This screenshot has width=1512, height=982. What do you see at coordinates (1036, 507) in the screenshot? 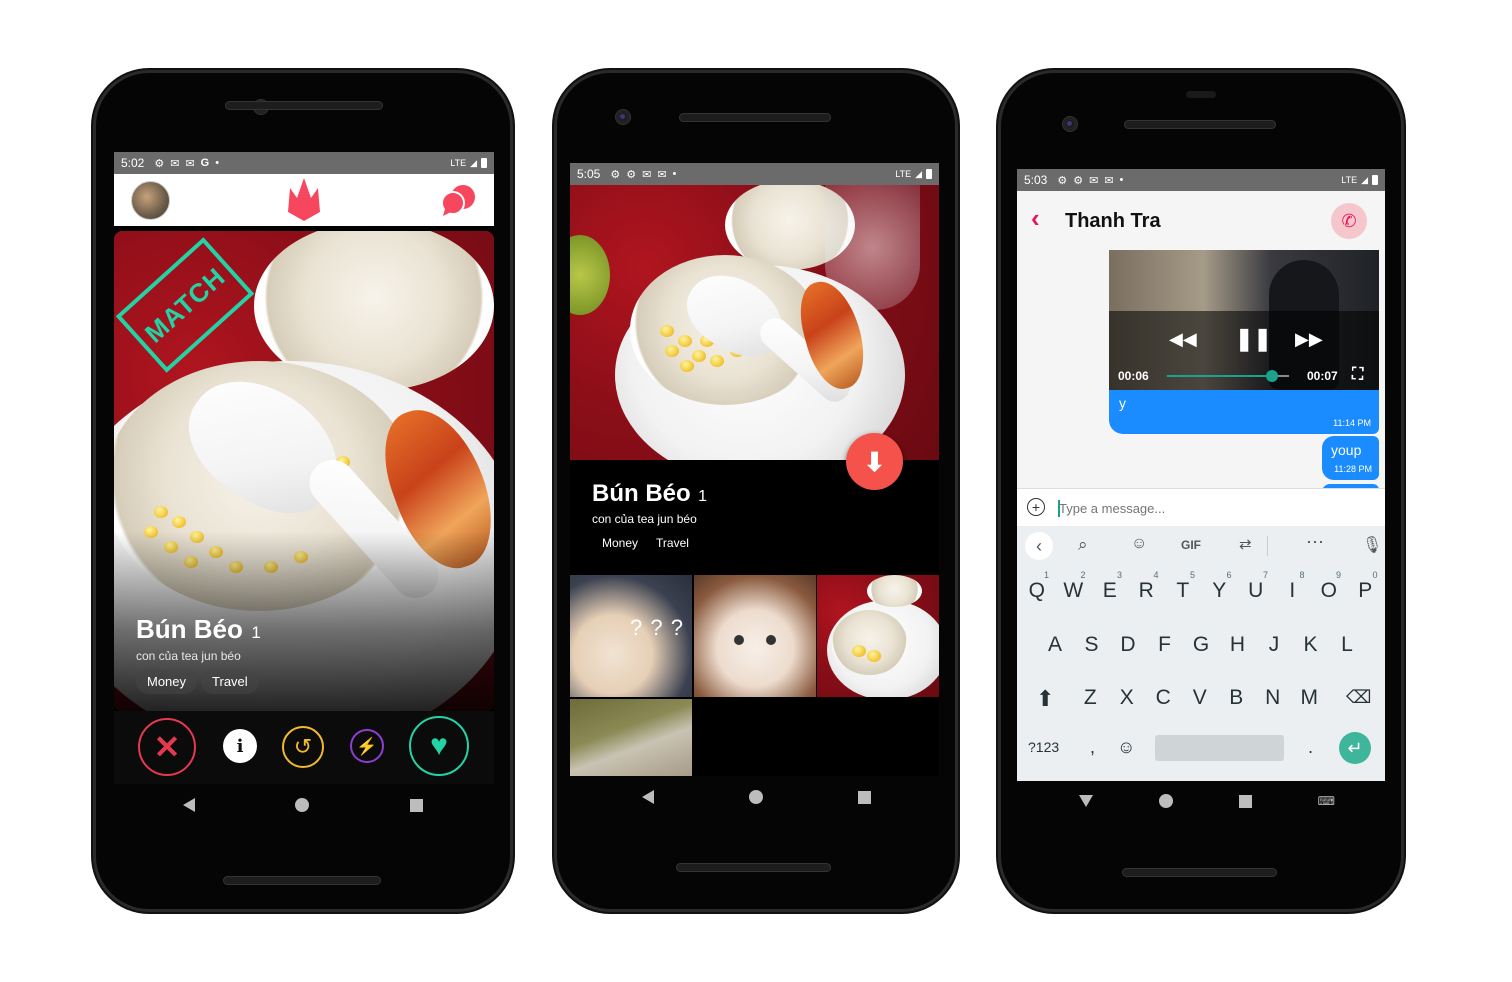
I see `add-attachment-icon: +` at bounding box center [1036, 507].